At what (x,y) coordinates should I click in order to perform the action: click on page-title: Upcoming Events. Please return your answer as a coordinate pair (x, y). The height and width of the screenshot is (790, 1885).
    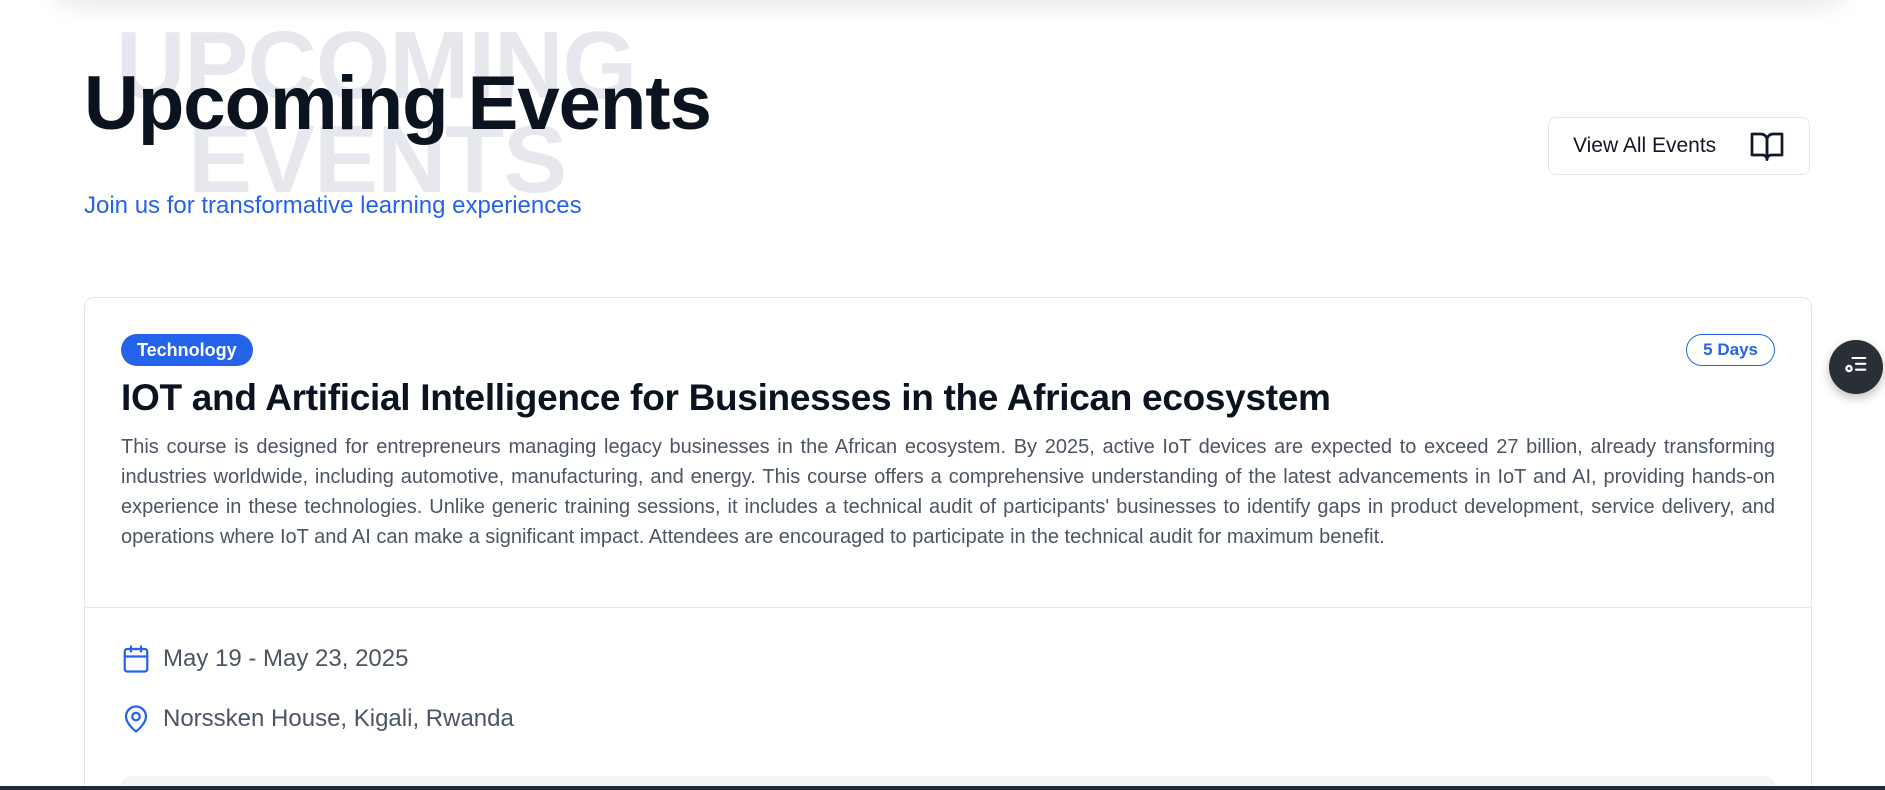
    Looking at the image, I should click on (398, 103).